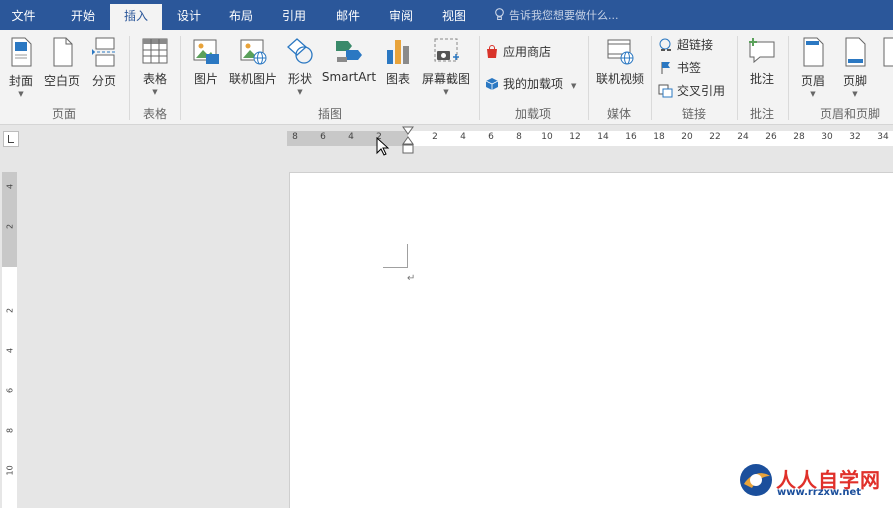 Image resolution: width=893 pixels, height=508 pixels. I want to click on screenshot-icon, so click(446, 50).